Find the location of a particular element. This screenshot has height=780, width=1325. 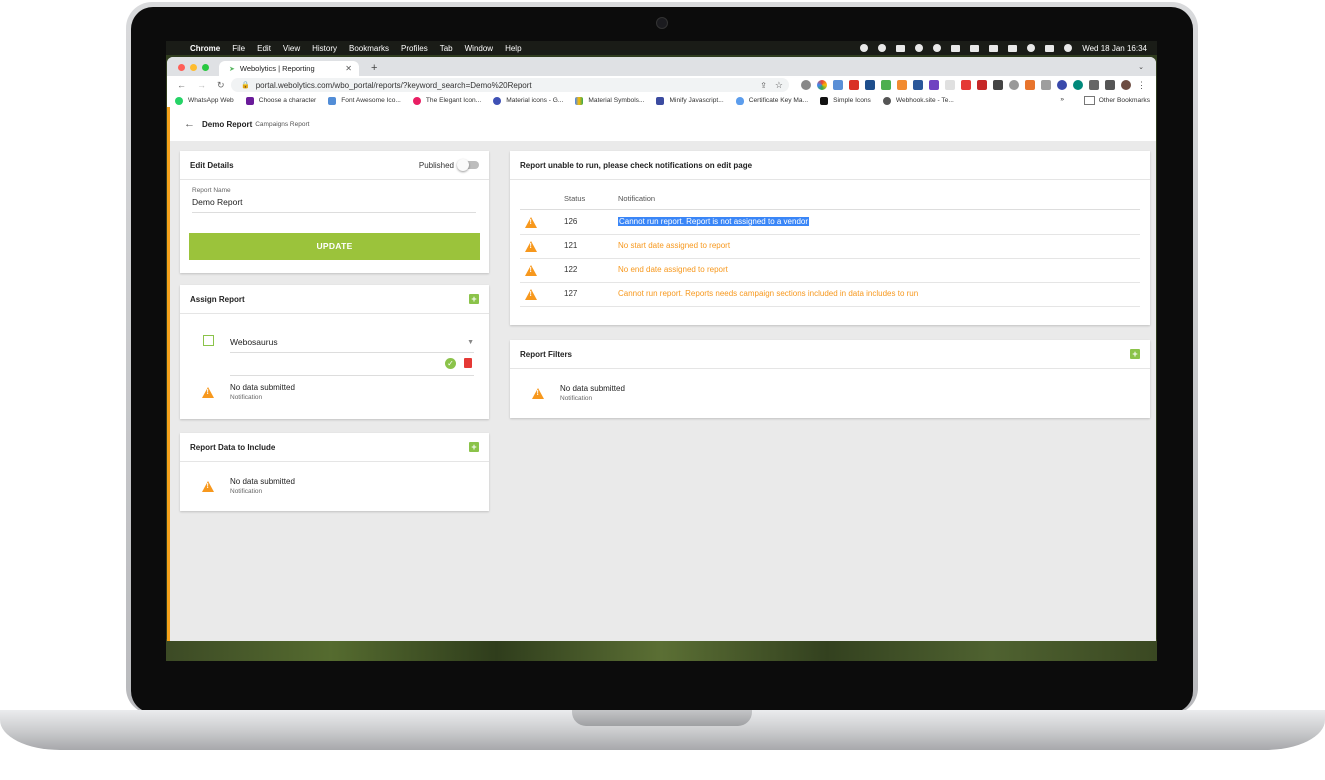

forward-arrow-icon: → is located at coordinates (201, 85).